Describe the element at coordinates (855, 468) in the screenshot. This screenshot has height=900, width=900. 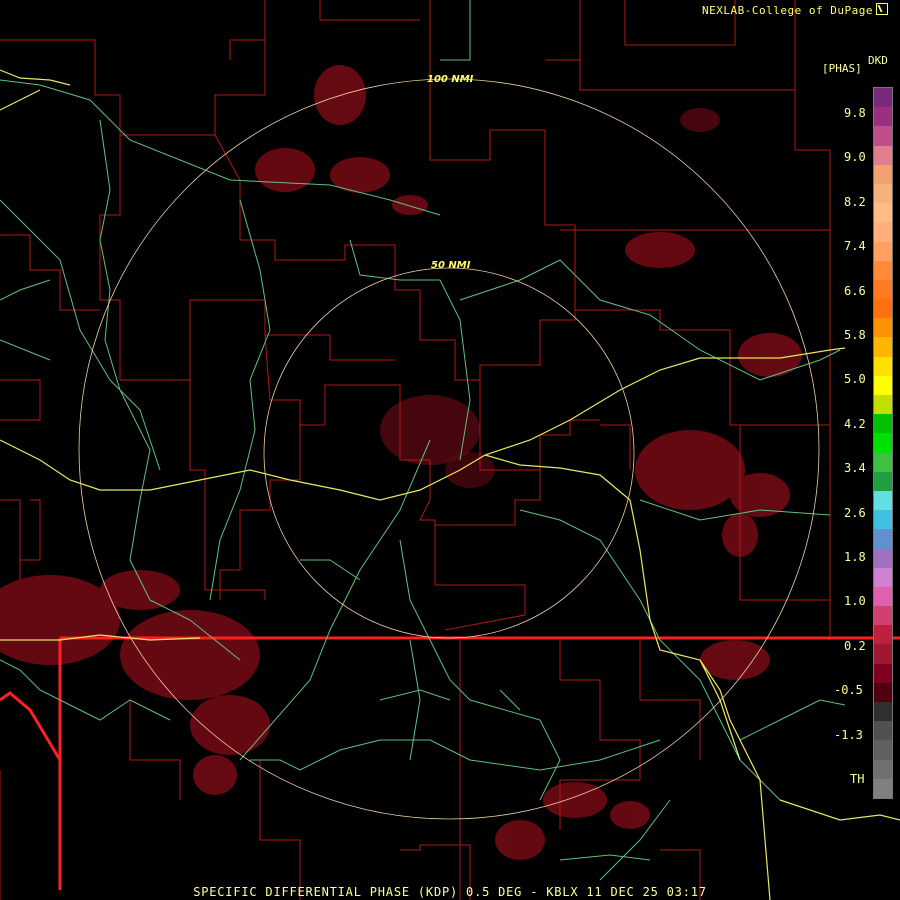
I see `colorbar-tick-label: 3.4` at that location.